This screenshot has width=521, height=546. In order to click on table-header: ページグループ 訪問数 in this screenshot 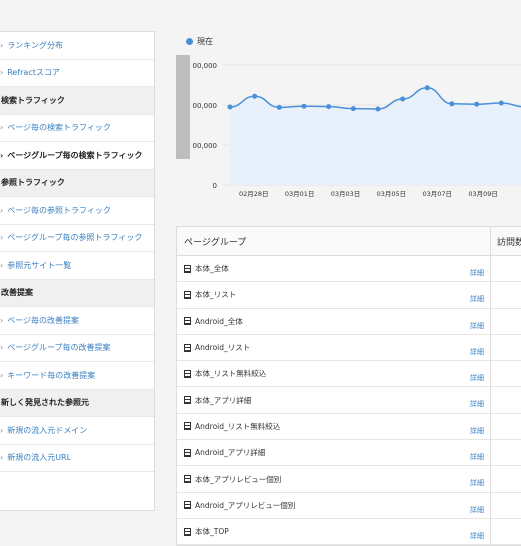, I will do `click(349, 241)`.